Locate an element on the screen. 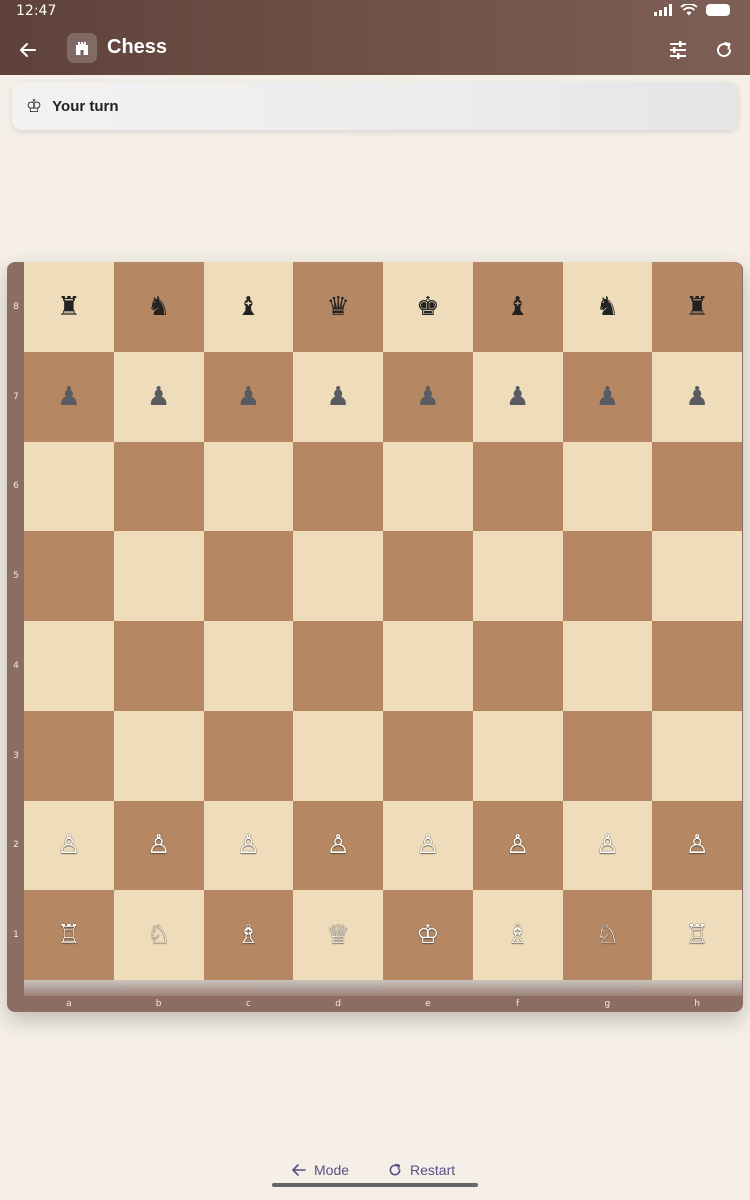  settings-button is located at coordinates (678, 50).